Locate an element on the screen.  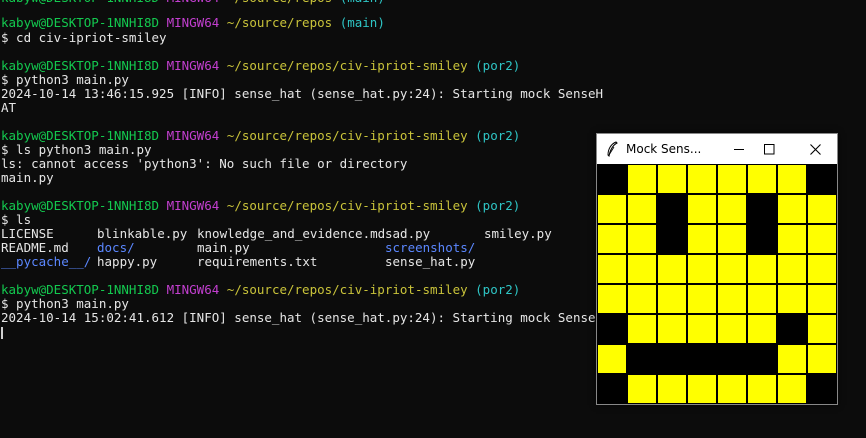
maximize-button is located at coordinates (769, 149).